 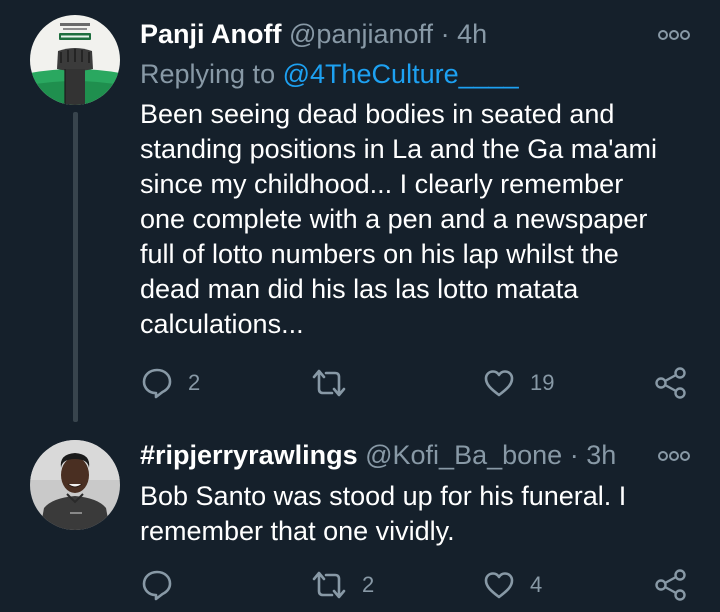 I want to click on like-count: 4, so click(x=536, y=584).